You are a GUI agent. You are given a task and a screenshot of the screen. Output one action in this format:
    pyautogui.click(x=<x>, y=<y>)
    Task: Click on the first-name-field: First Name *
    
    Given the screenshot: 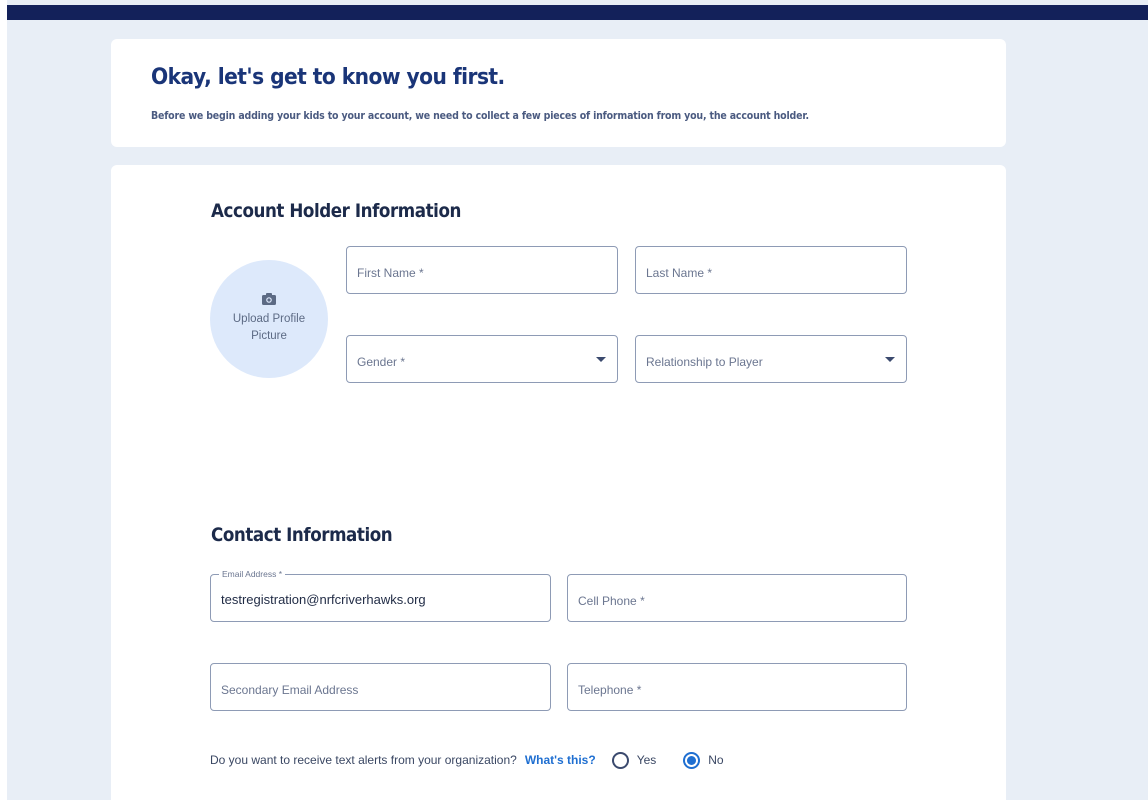 What is the action you would take?
    pyautogui.click(x=482, y=270)
    